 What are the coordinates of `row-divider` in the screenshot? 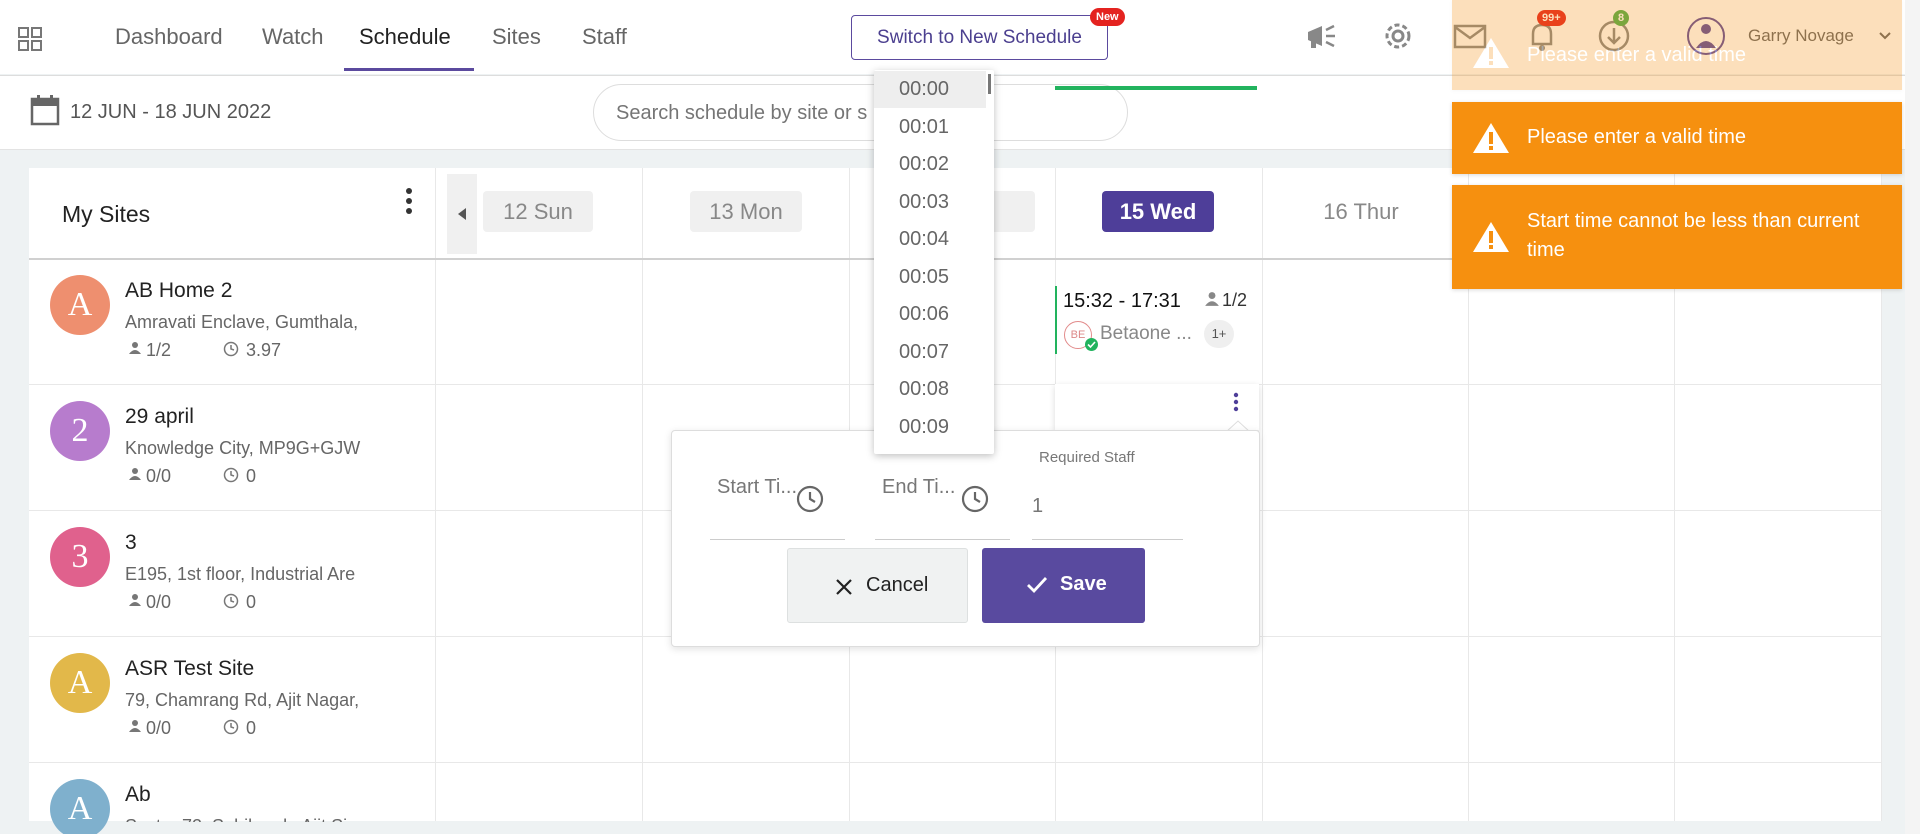 It's located at (955, 762).